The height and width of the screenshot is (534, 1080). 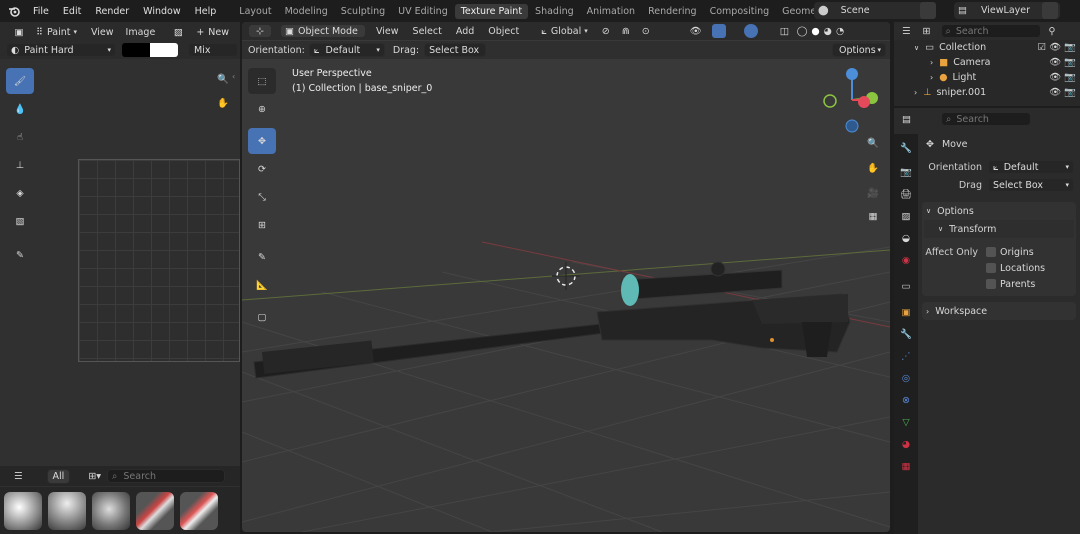 What do you see at coordinates (102, 32) in the screenshot?
I see `menu-view: View` at bounding box center [102, 32].